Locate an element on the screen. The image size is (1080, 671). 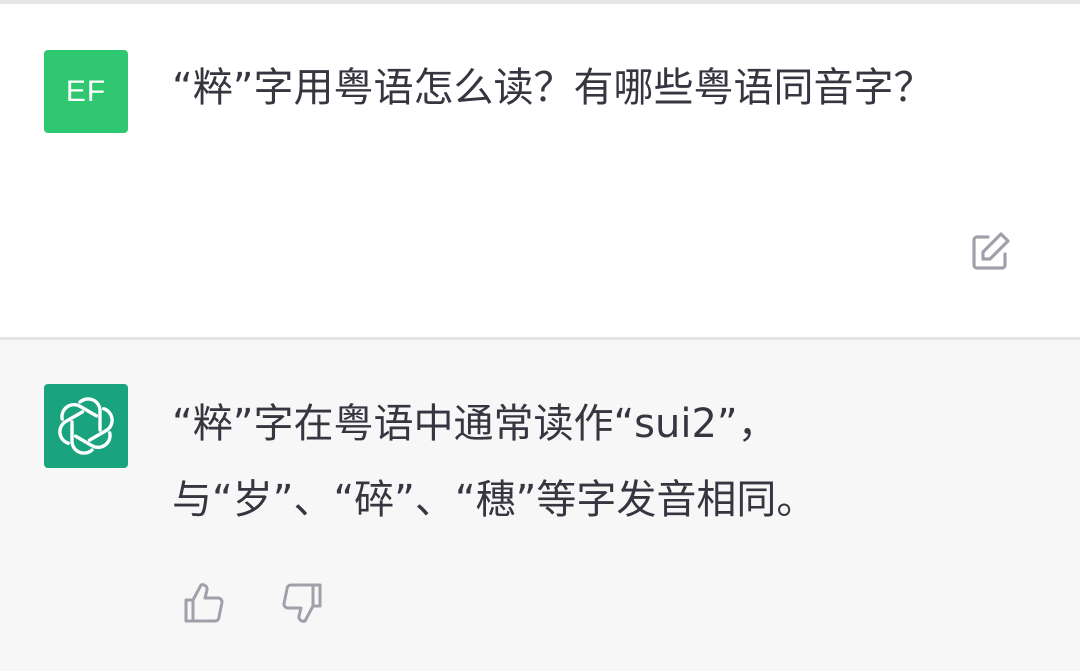
edit-icon is located at coordinates (991, 251).